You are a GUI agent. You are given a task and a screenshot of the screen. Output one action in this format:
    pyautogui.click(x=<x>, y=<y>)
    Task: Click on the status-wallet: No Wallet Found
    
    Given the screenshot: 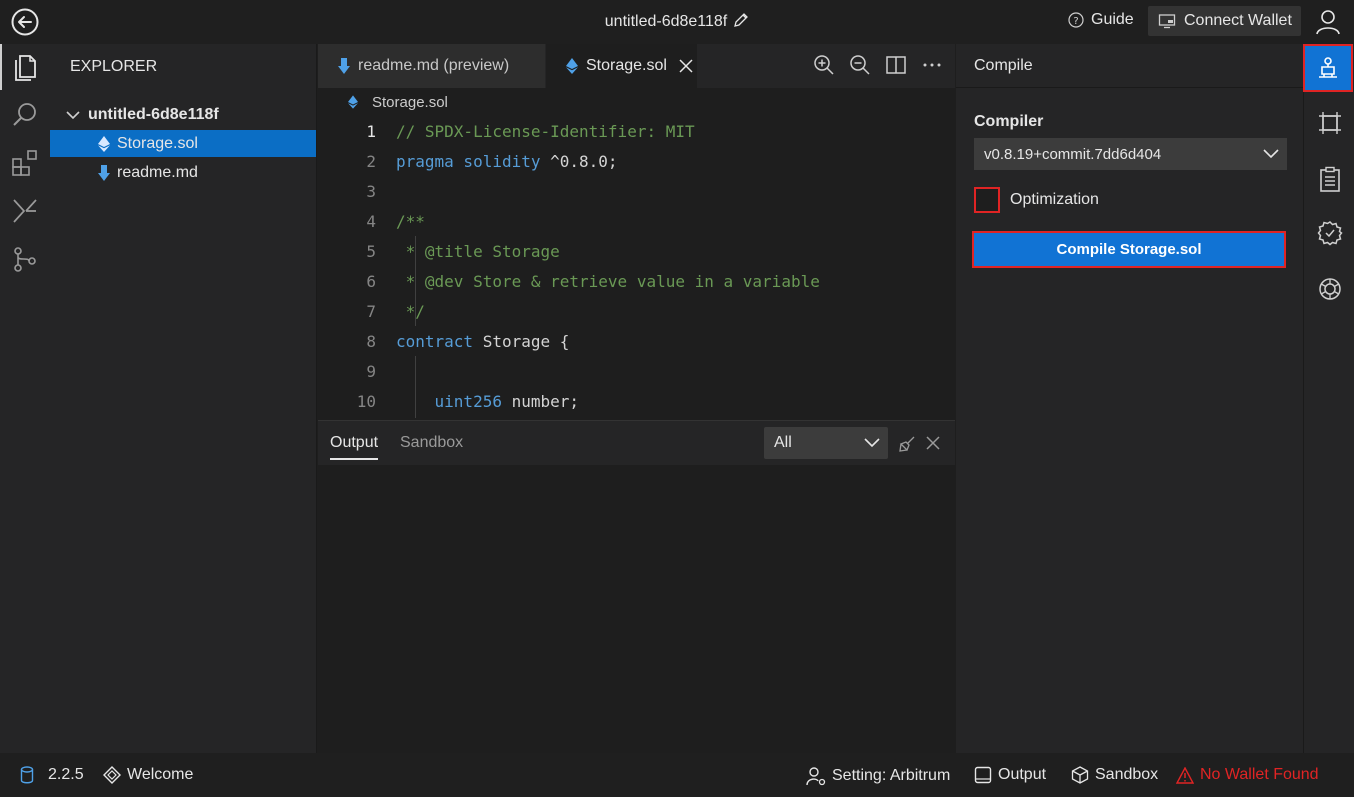 What is the action you would take?
    pyautogui.click(x=1247, y=775)
    